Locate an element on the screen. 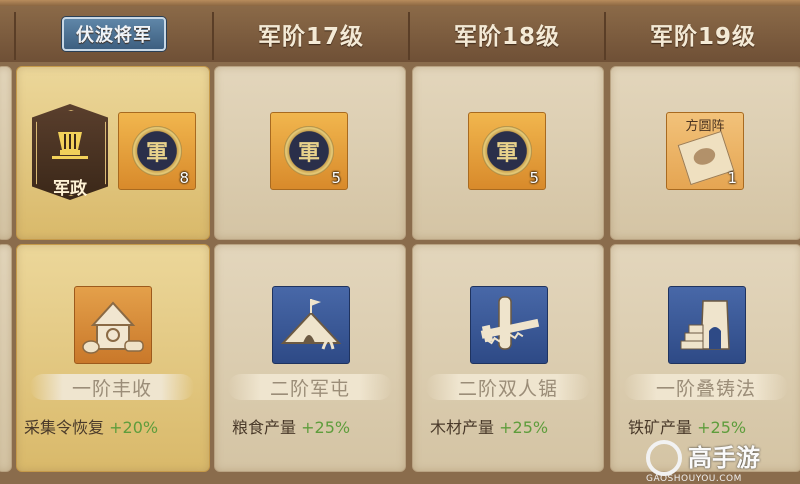 The height and width of the screenshot is (484, 800). saw-icon is located at coordinates (510, 323).